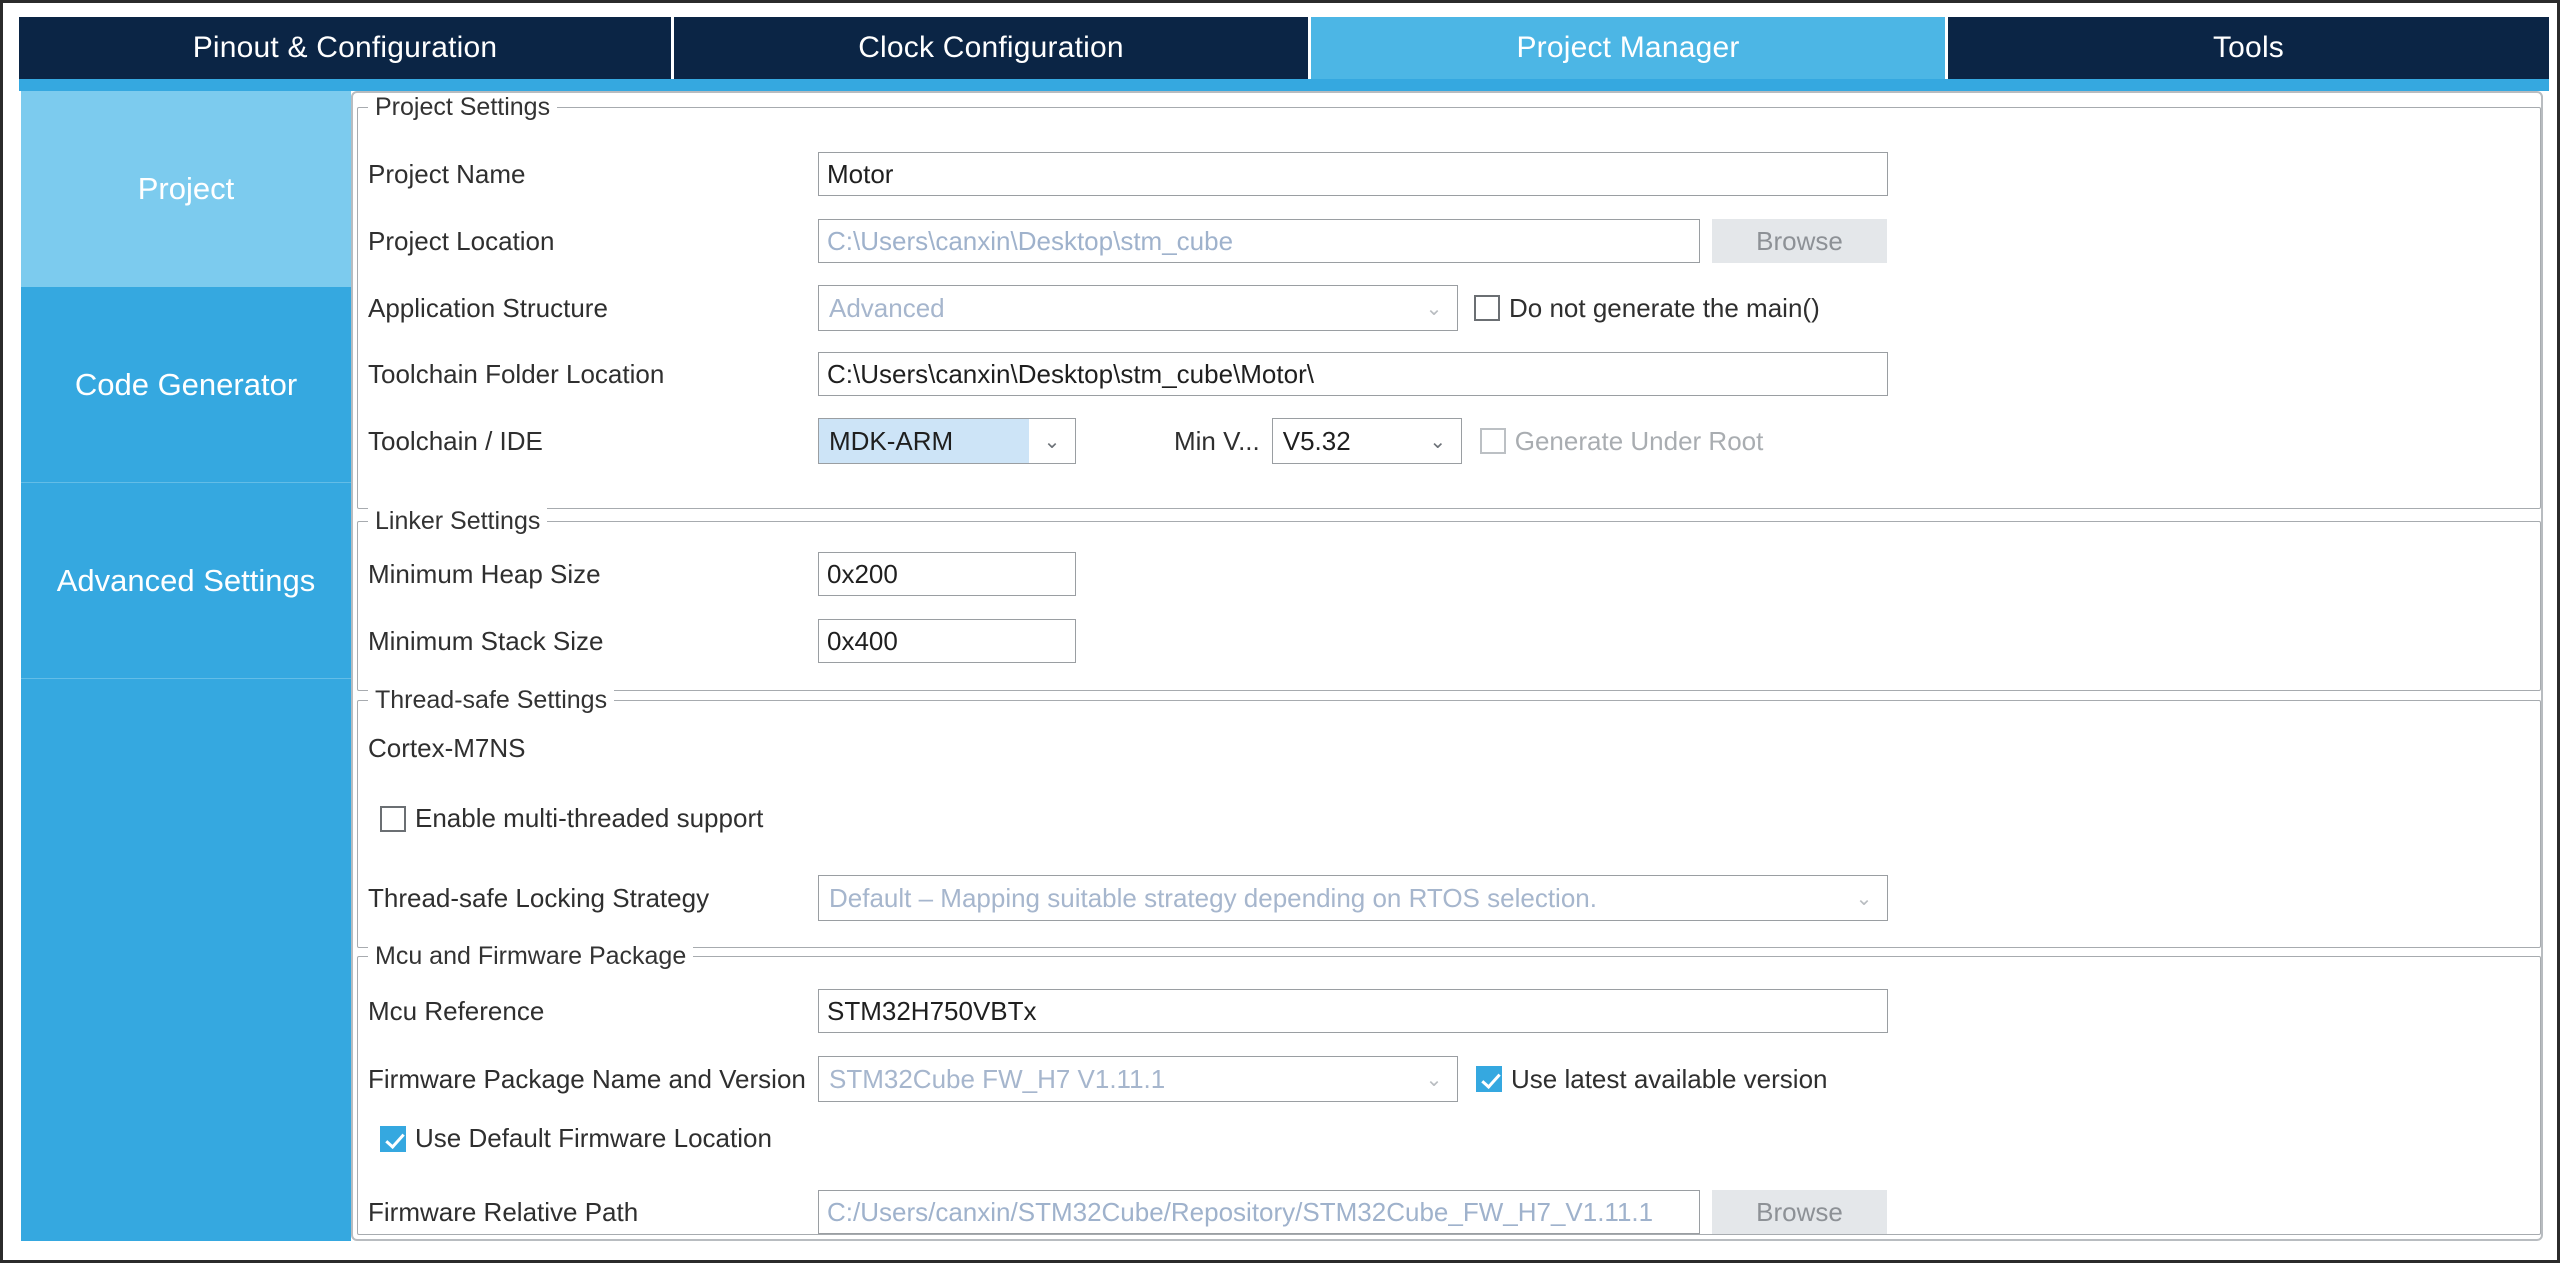 This screenshot has height=1263, width=2560. Describe the element at coordinates (447, 173) in the screenshot. I see `project-name-label: Project Name` at that location.